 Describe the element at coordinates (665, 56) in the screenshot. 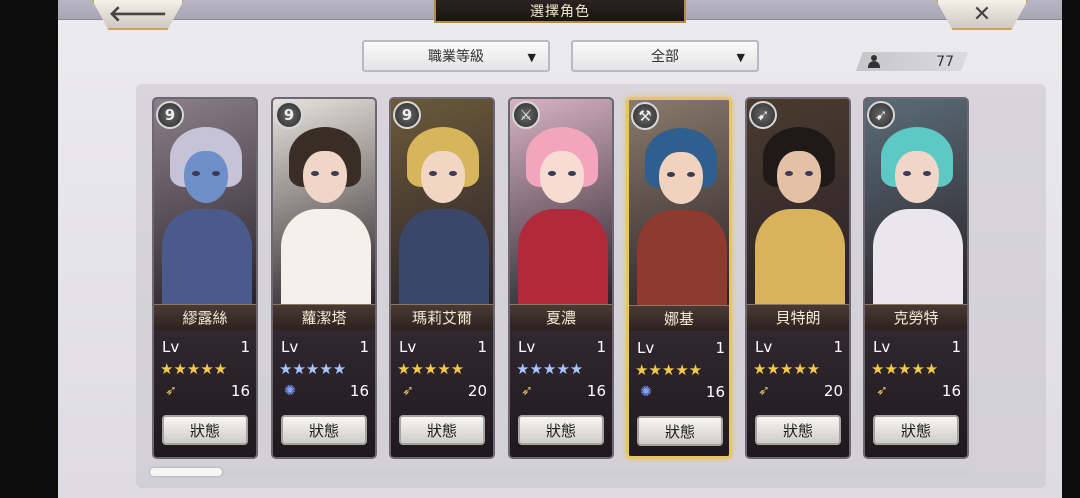

I see `scope-dropdown: 全部 ▼` at that location.